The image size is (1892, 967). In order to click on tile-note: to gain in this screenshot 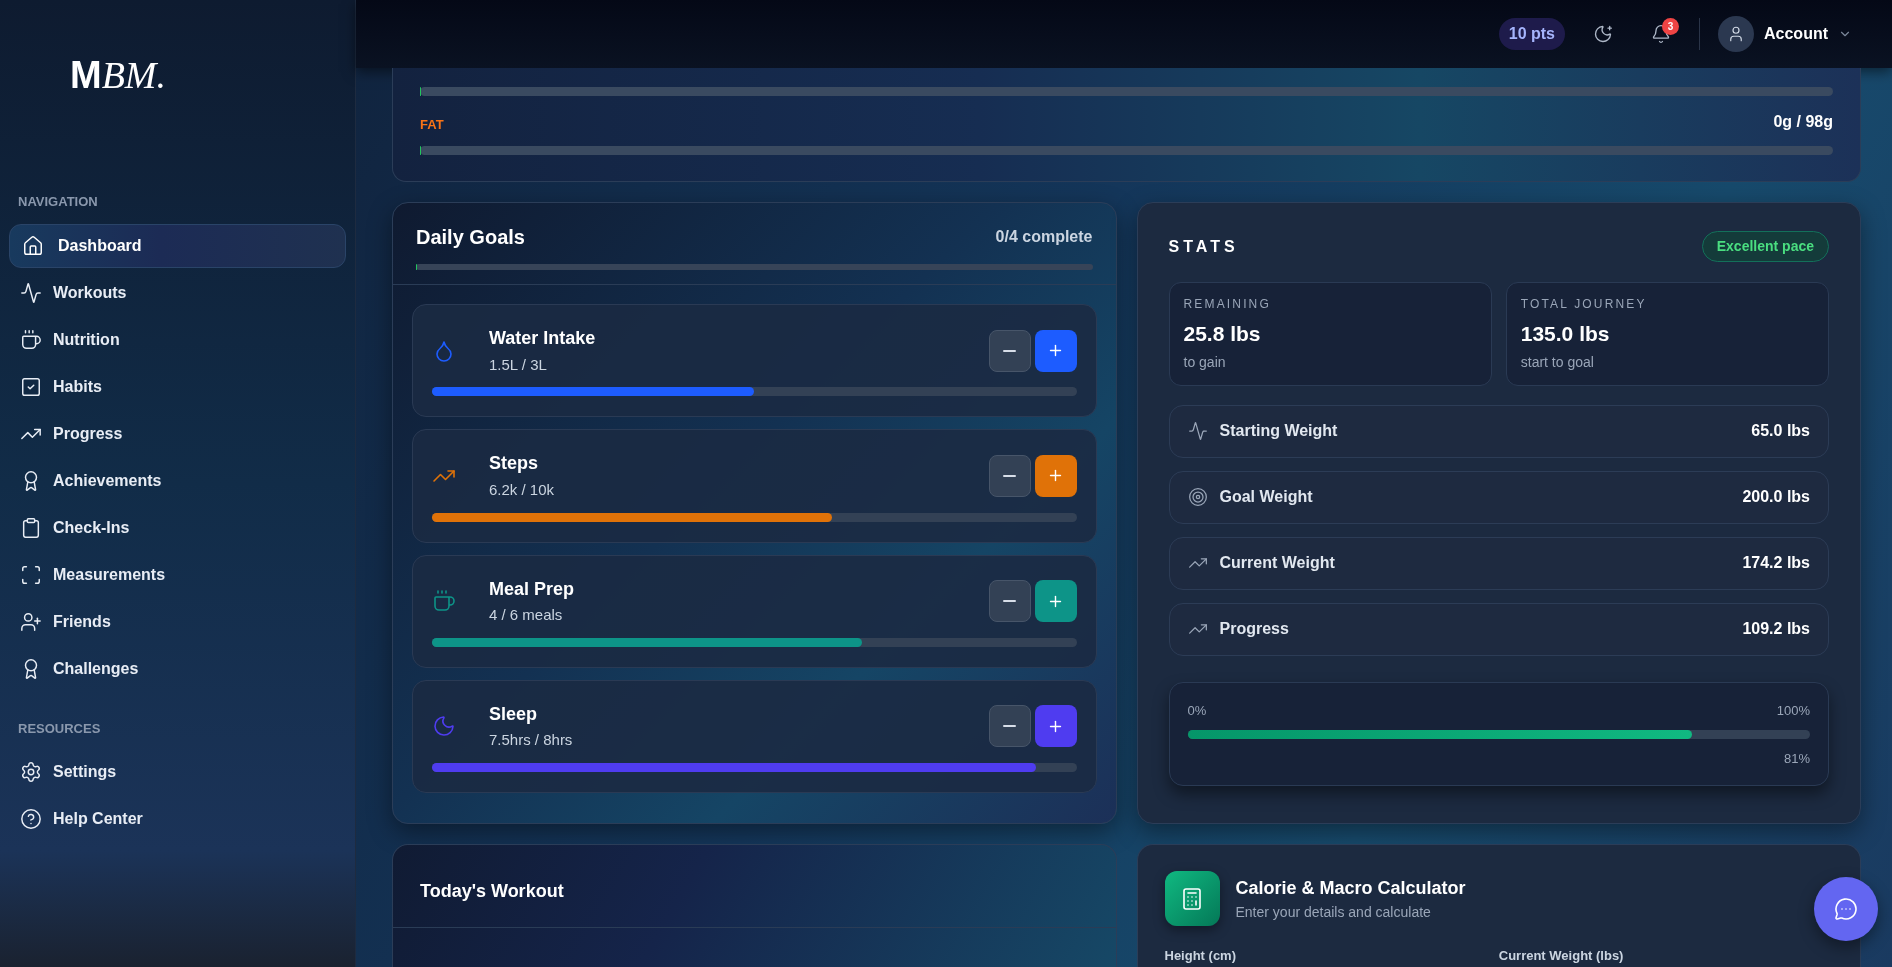, I will do `click(1205, 362)`.